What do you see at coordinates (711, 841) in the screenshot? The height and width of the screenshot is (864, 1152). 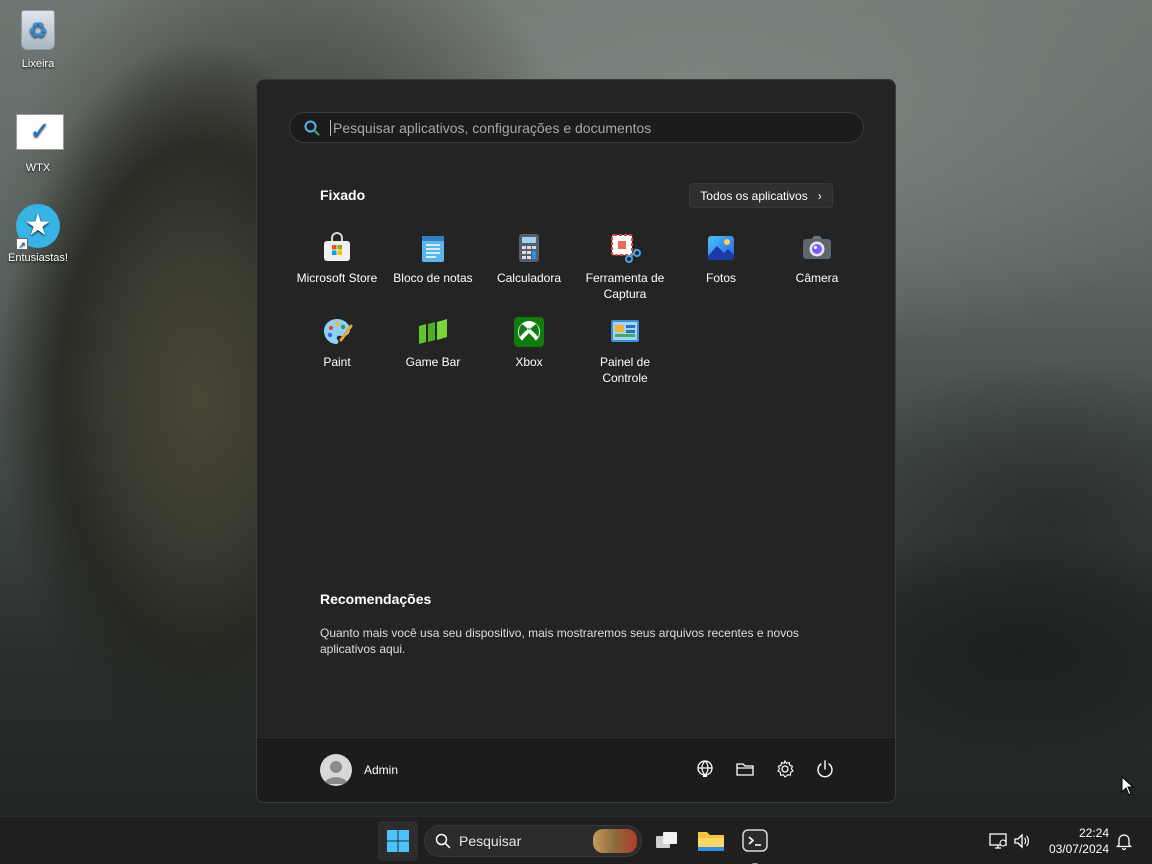 I see `file-explorer-icon` at bounding box center [711, 841].